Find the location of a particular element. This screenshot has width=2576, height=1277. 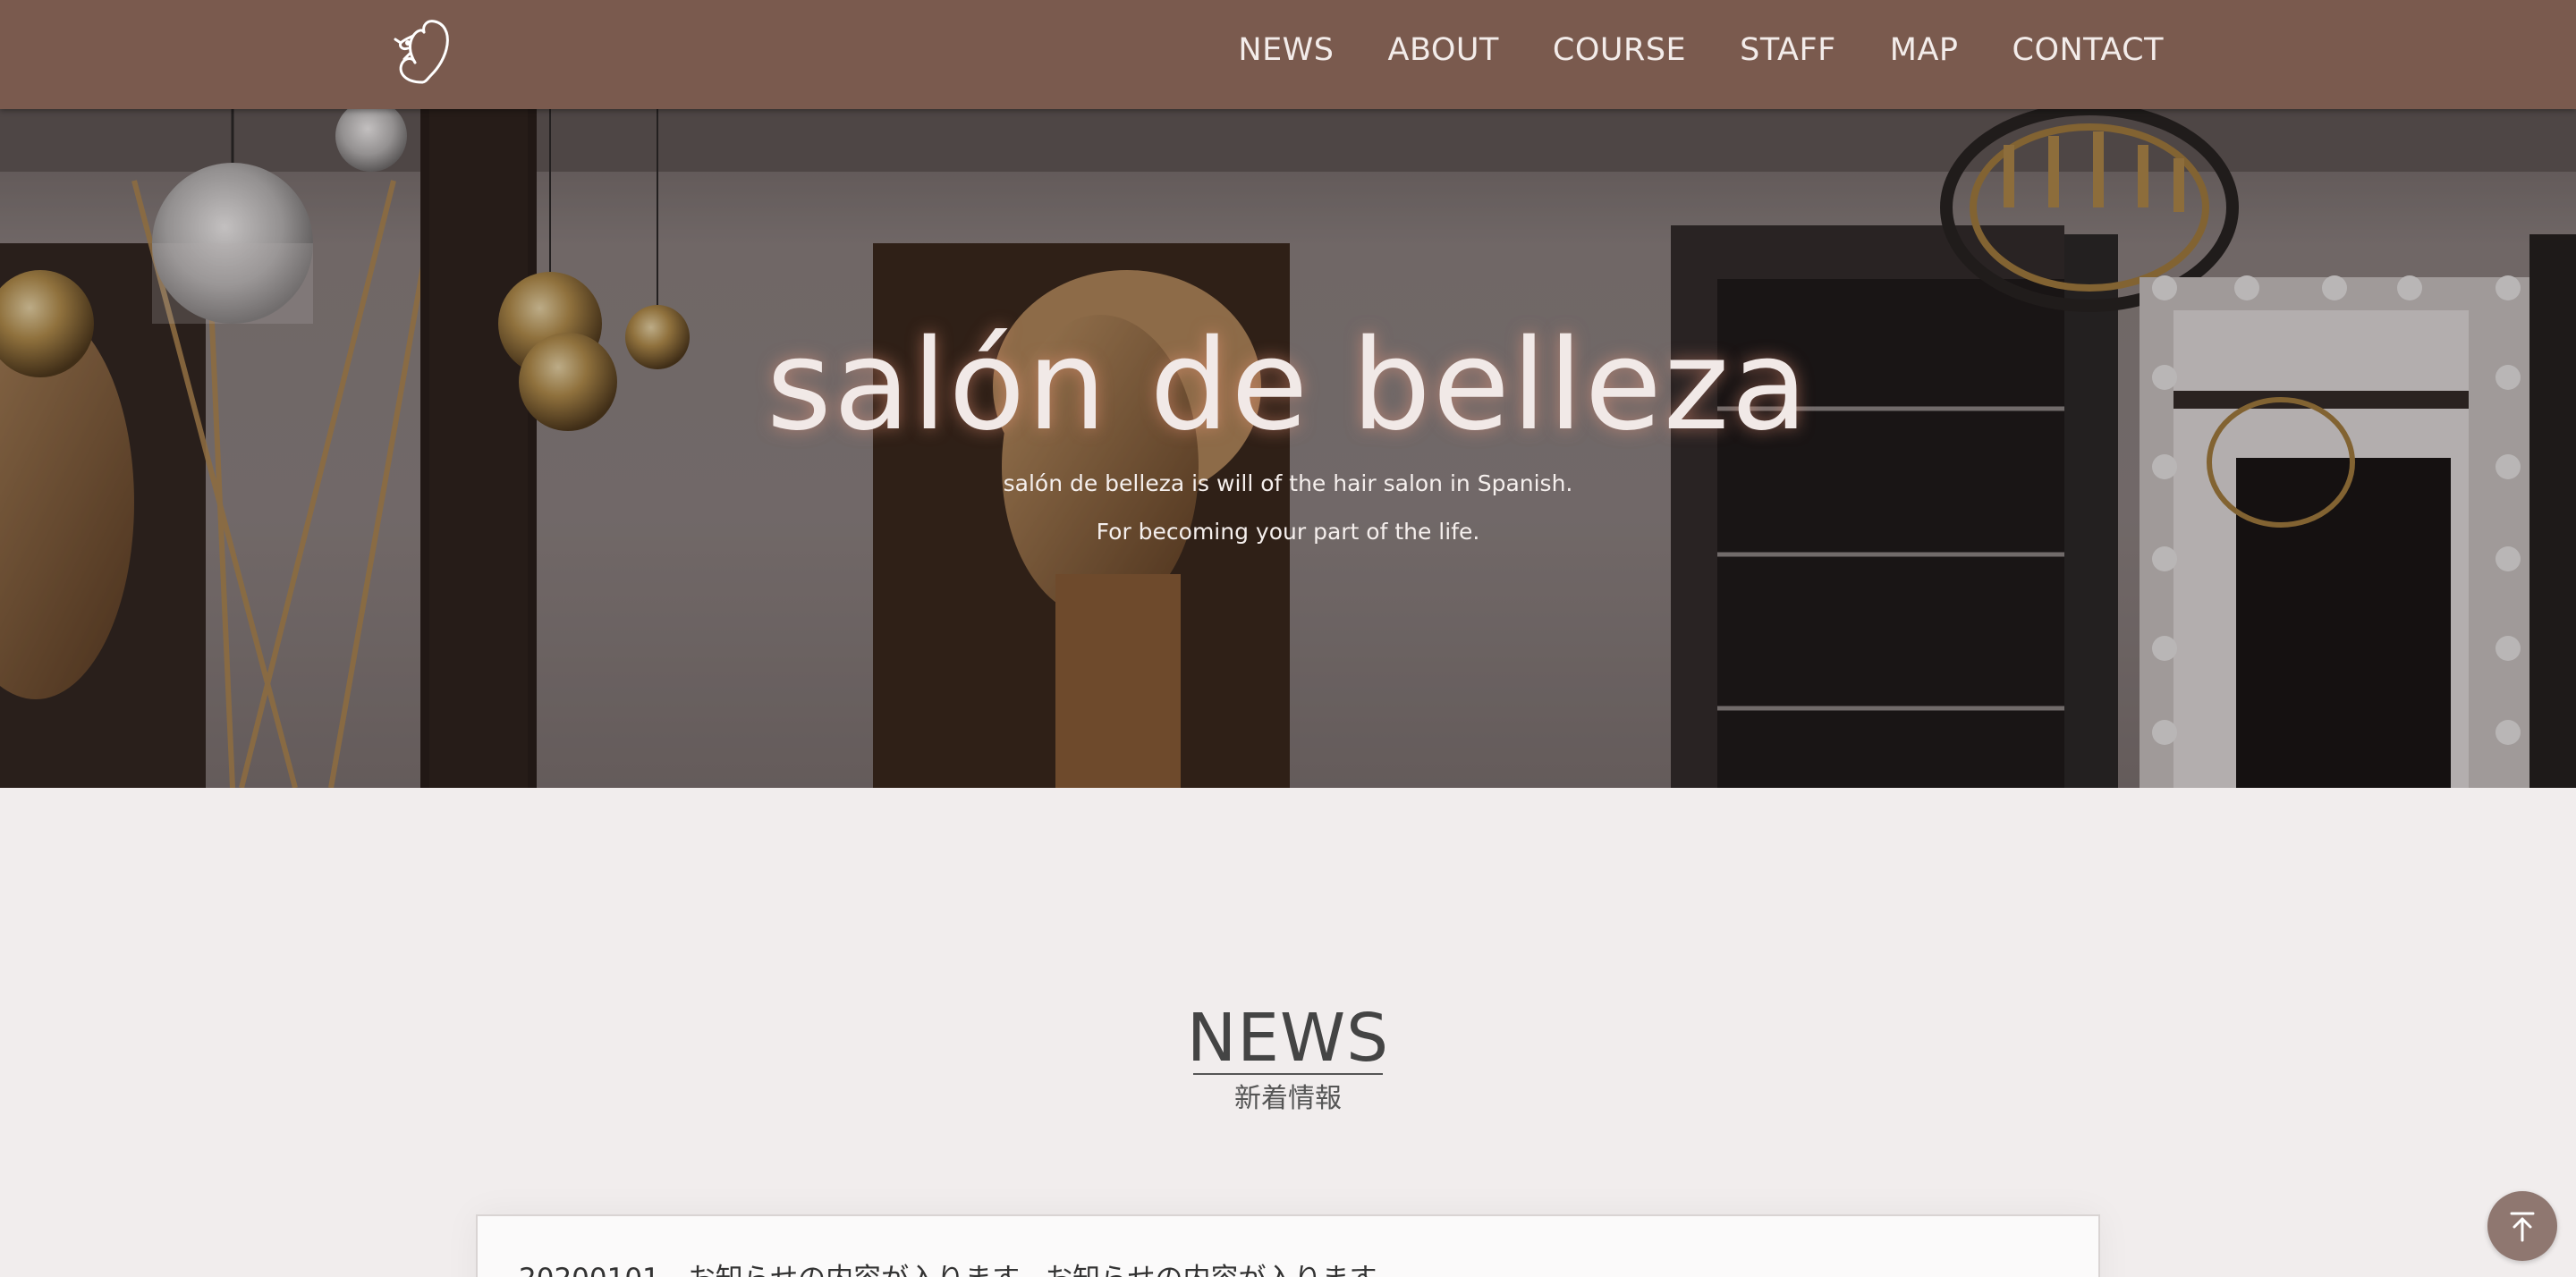

arrow-up-to-top-icon is located at coordinates (2522, 1227).